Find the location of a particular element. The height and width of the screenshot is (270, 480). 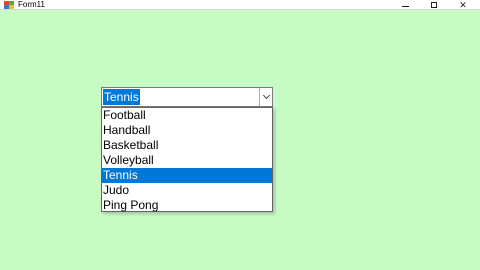

chevron-down-icon is located at coordinates (266, 95).